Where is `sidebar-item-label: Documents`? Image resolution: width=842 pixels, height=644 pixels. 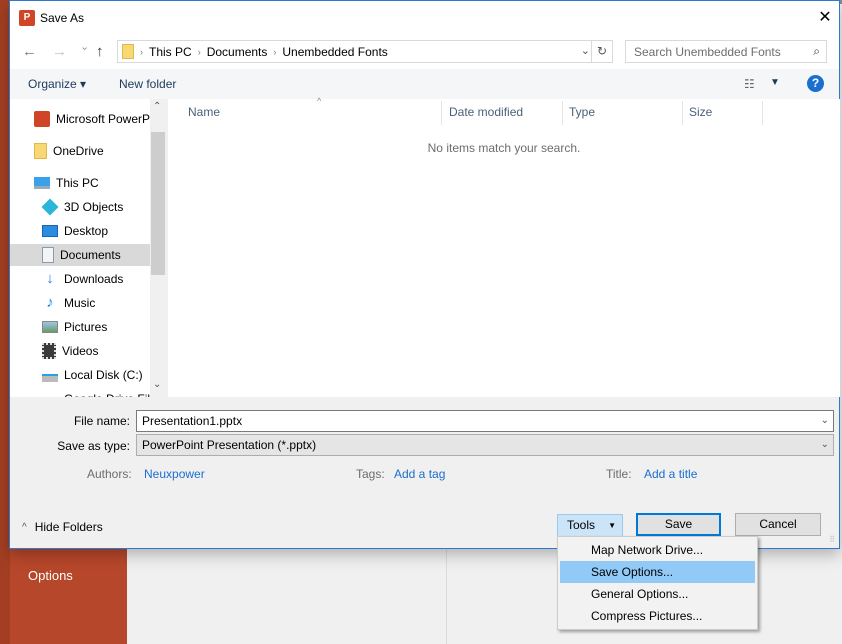
sidebar-item-label: Documents is located at coordinates (90, 255).